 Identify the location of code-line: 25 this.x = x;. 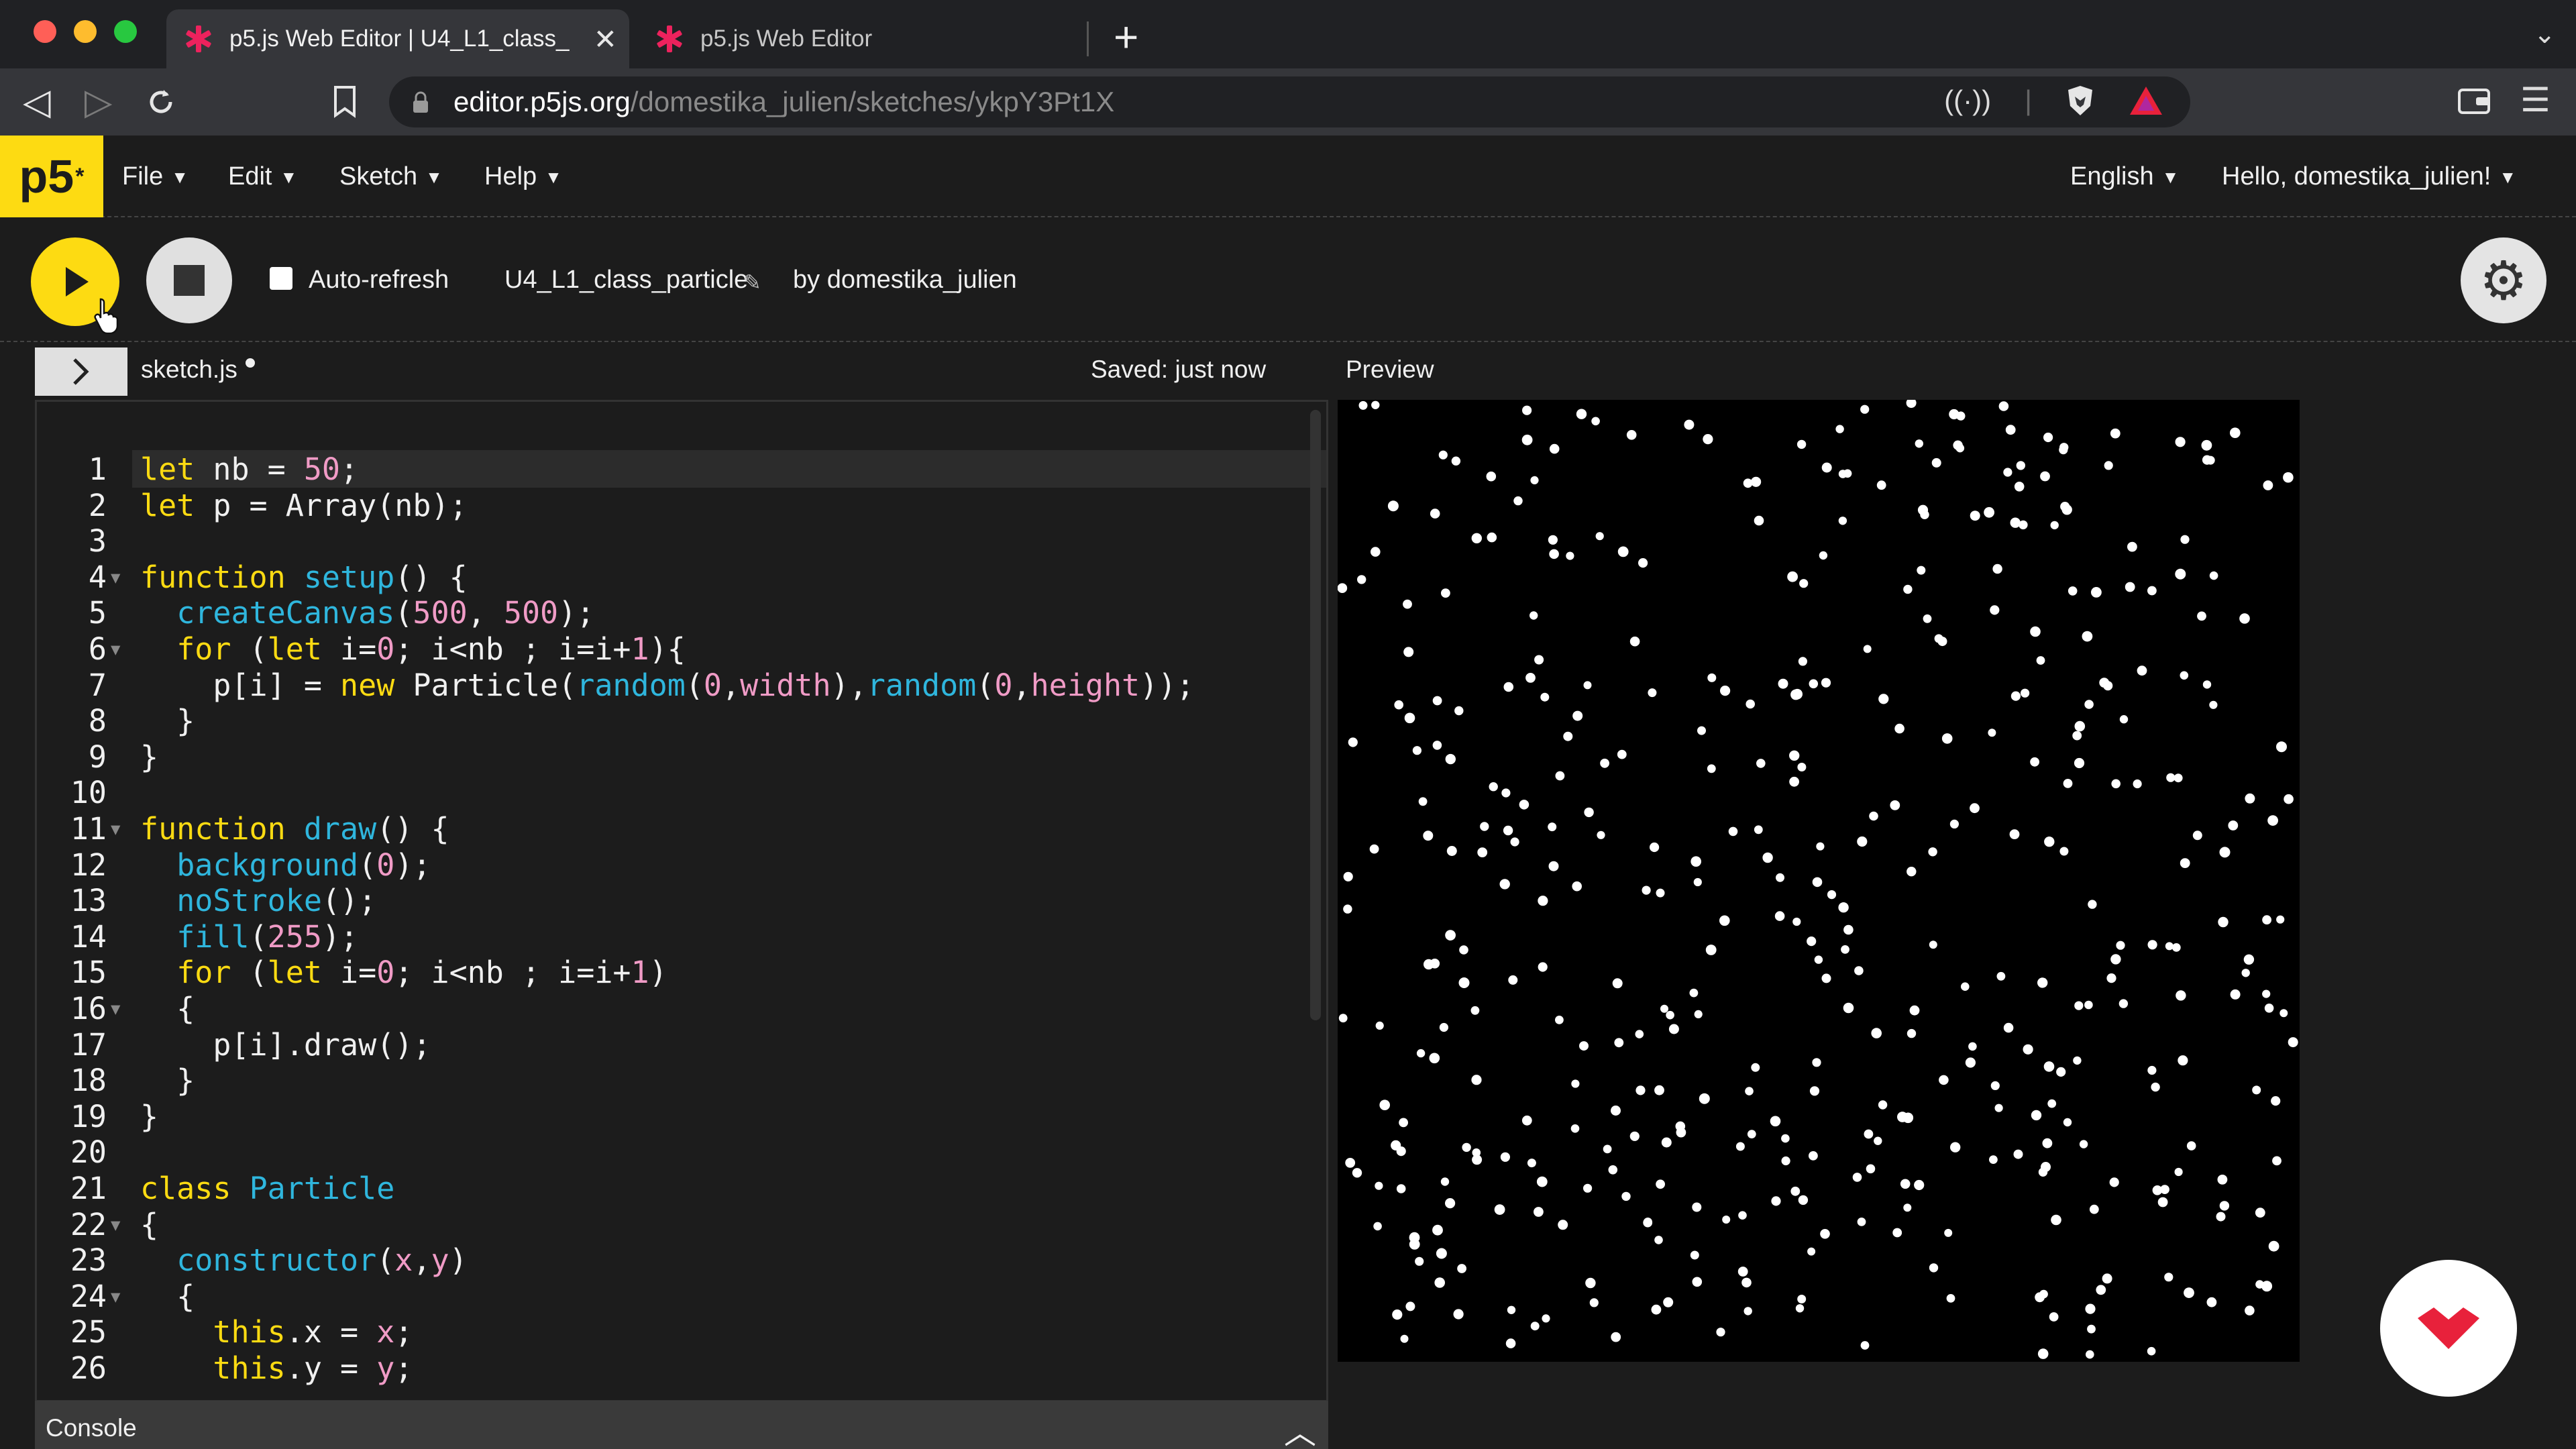
(681, 1332).